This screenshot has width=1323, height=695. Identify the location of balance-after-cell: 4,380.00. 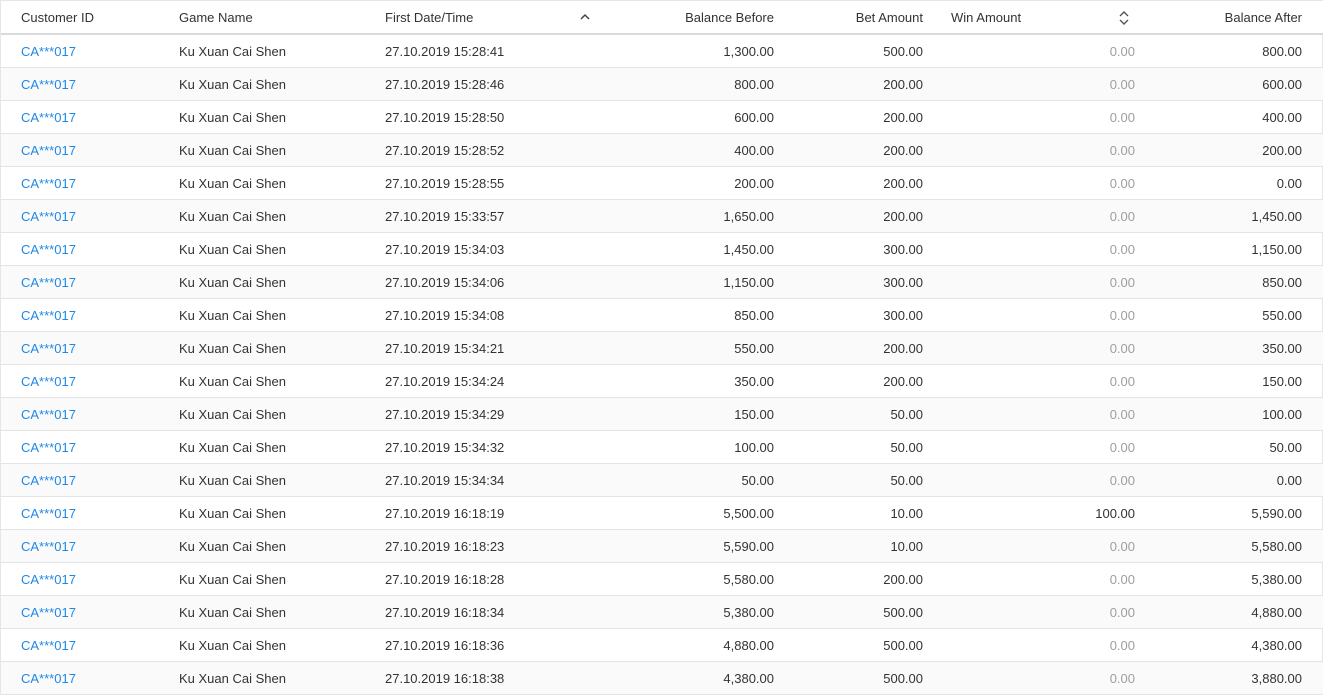
(1276, 645).